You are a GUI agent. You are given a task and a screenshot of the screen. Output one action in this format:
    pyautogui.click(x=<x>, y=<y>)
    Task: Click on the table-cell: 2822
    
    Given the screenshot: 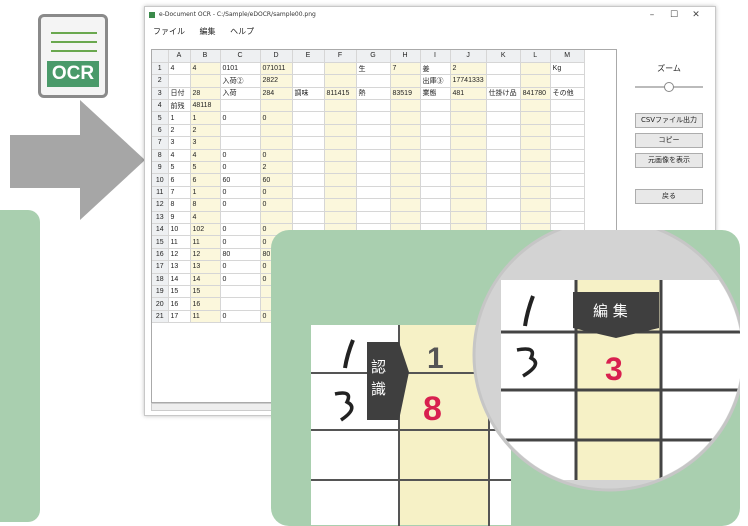 What is the action you would take?
    pyautogui.click(x=276, y=81)
    